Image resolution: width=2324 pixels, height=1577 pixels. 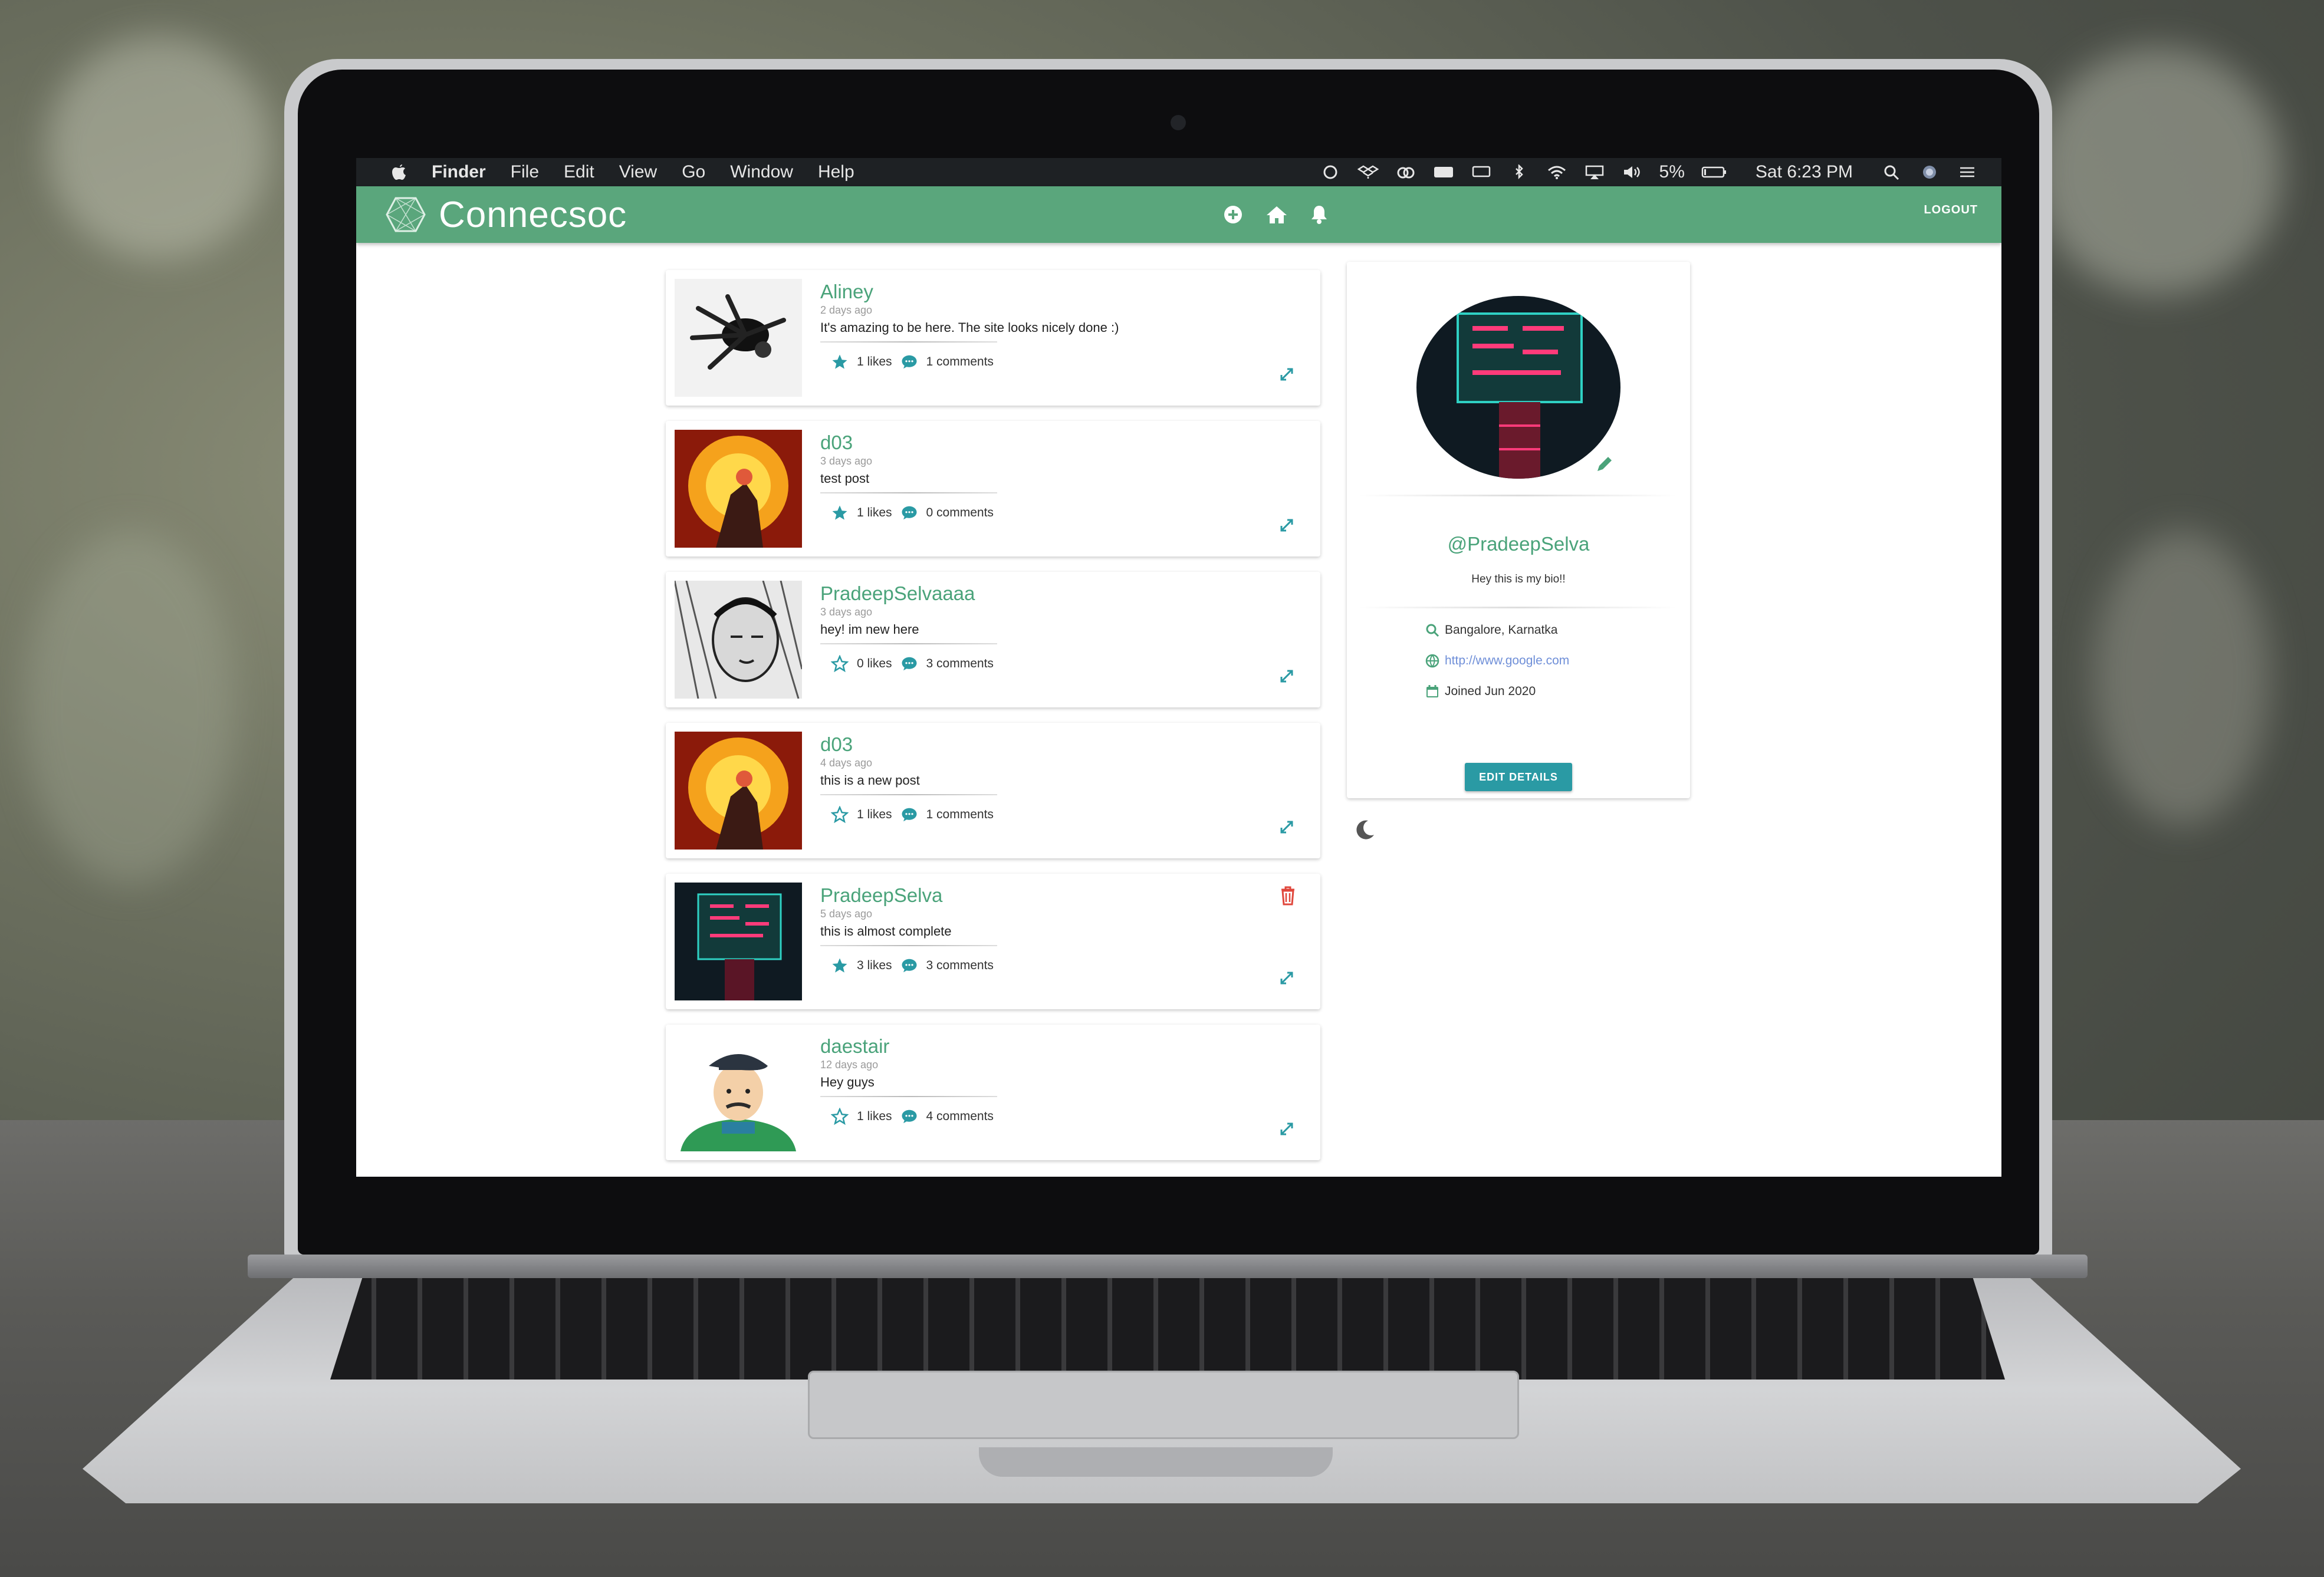 What do you see at coordinates (1276, 215) in the screenshot?
I see `home-icon` at bounding box center [1276, 215].